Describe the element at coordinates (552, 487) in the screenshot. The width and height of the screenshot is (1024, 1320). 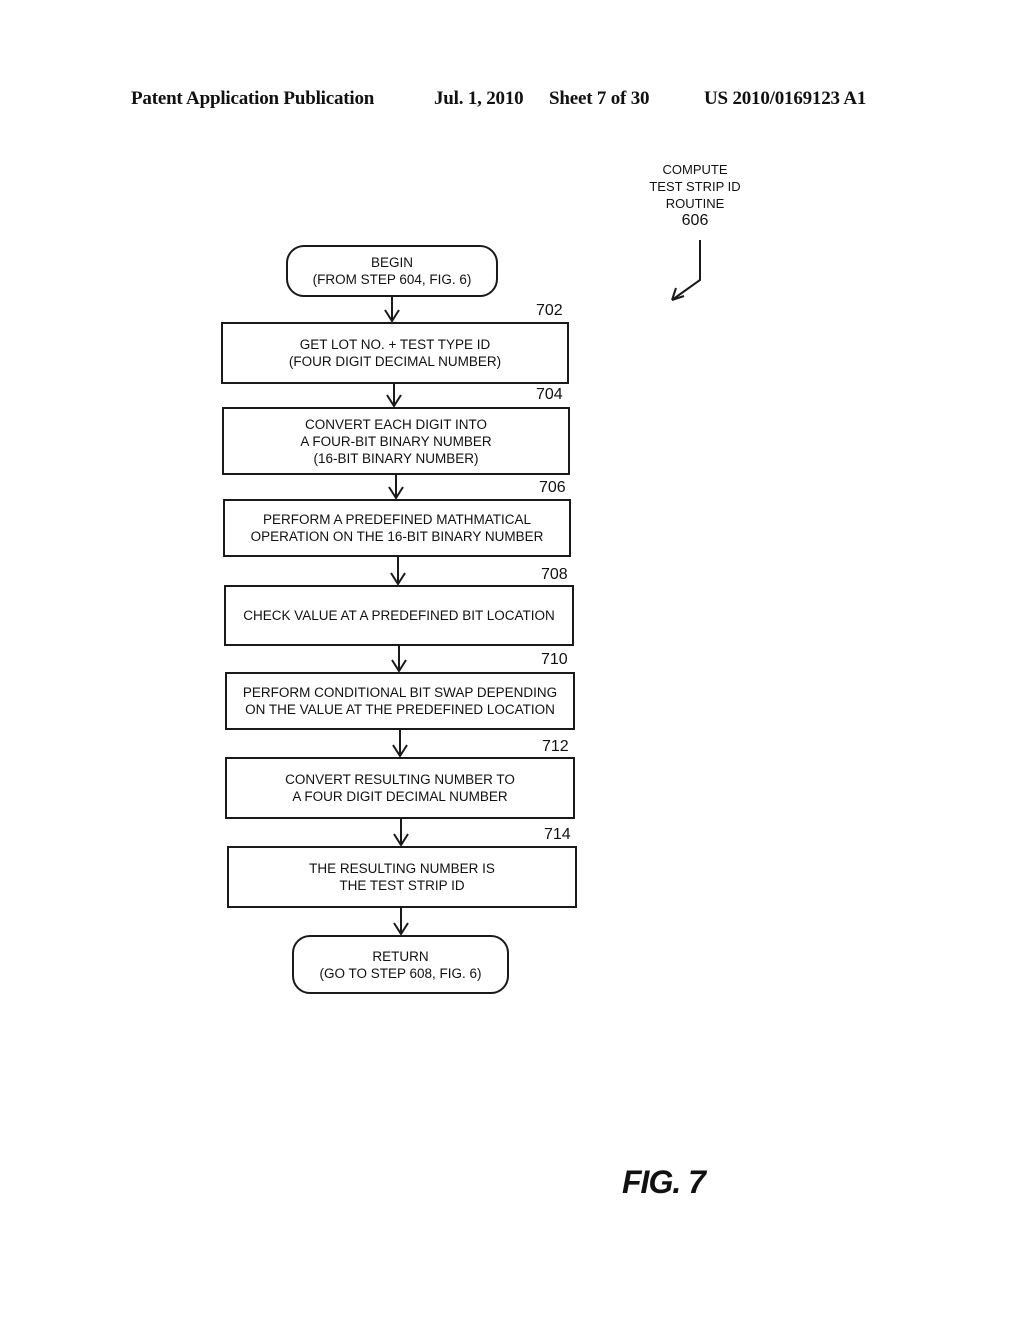
I see `step-ref-706: 706` at that location.